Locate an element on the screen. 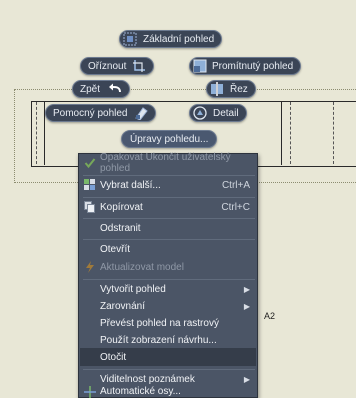  projected-view-icon is located at coordinates (200, 66).